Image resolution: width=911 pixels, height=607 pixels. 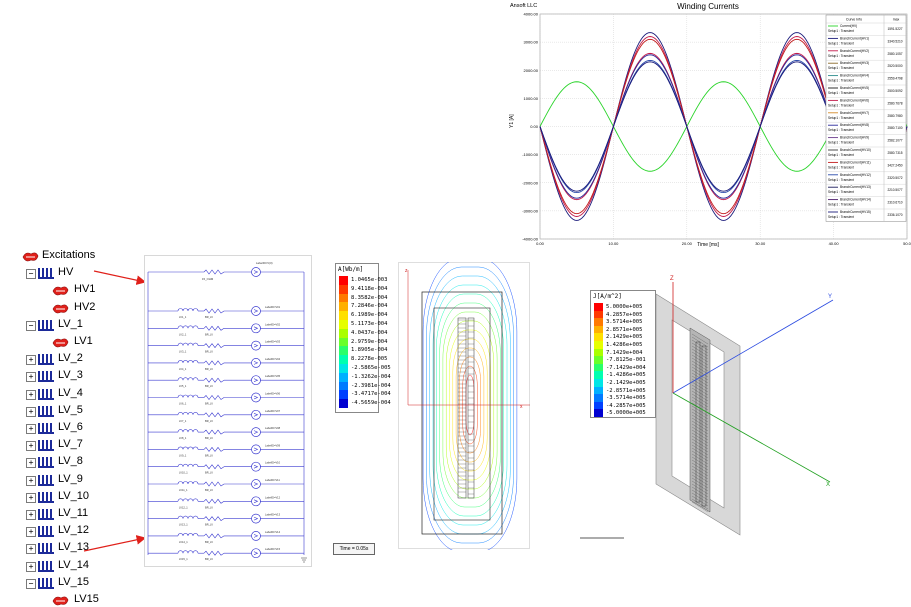 I want to click on legend-entry-max: 3340.5210, so click(x=894, y=41).